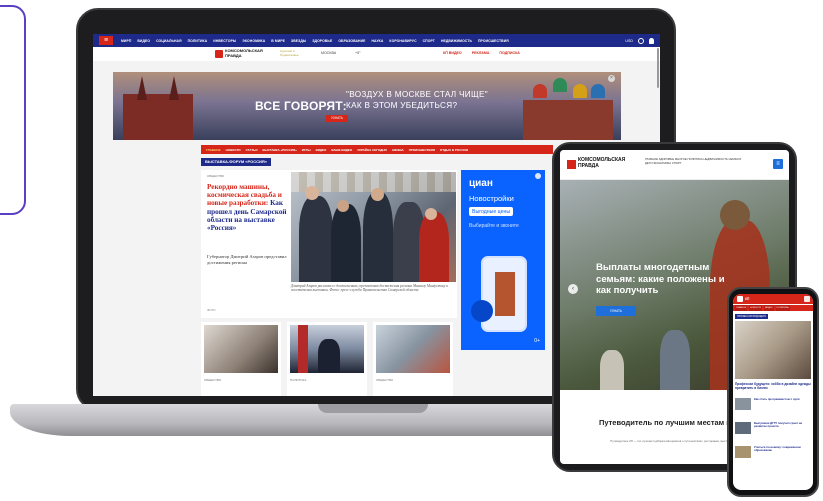  What do you see at coordinates (807, 299) in the screenshot?
I see `hamburger-icon` at bounding box center [807, 299].